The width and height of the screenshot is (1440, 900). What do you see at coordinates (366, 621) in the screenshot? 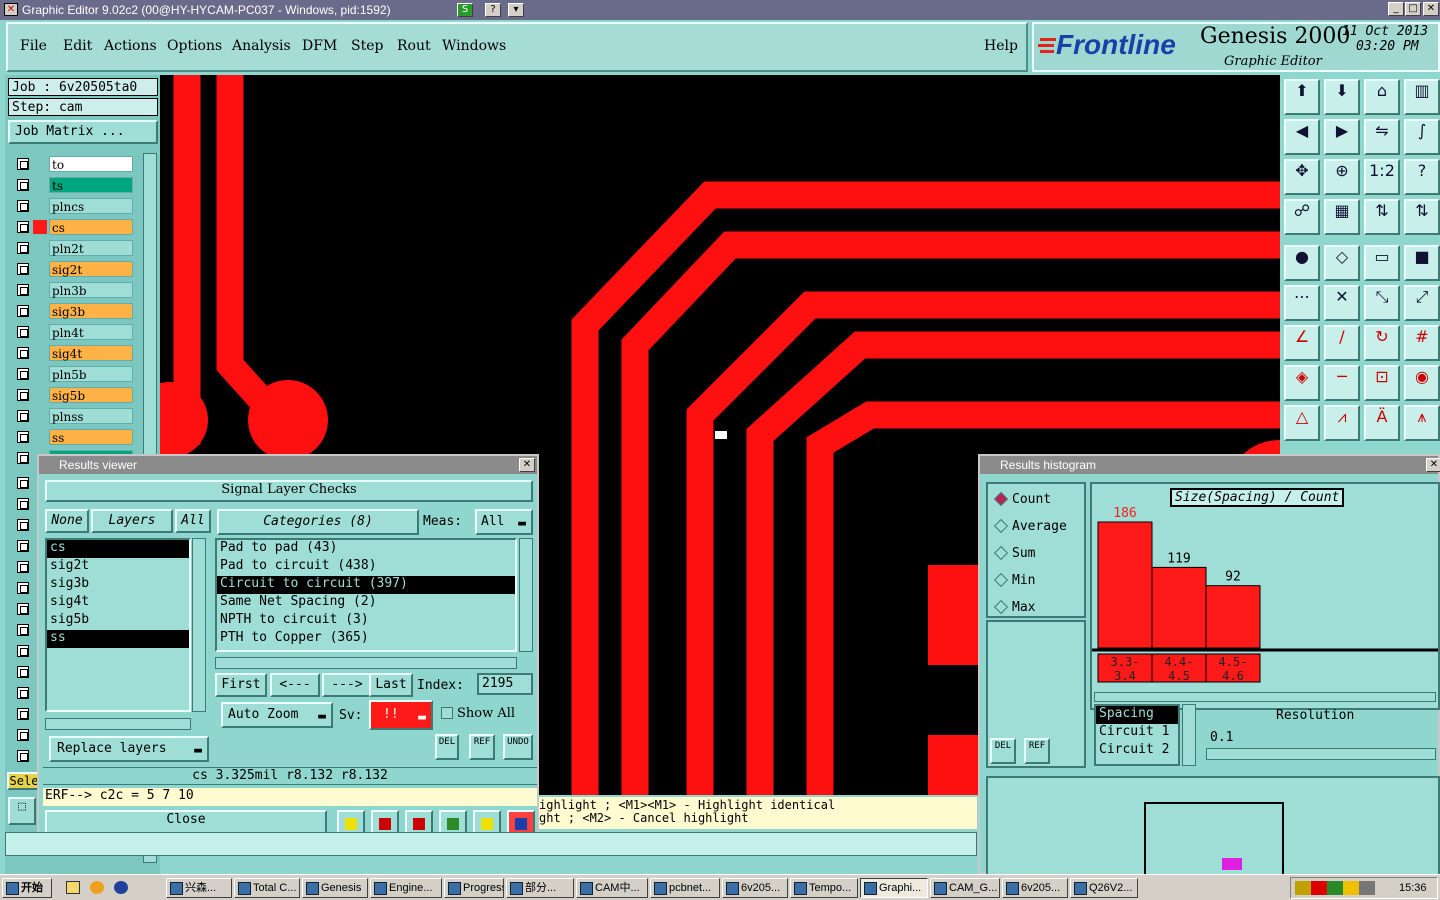
I see `category-list-item: NPTH to circuit (3)` at bounding box center [366, 621].